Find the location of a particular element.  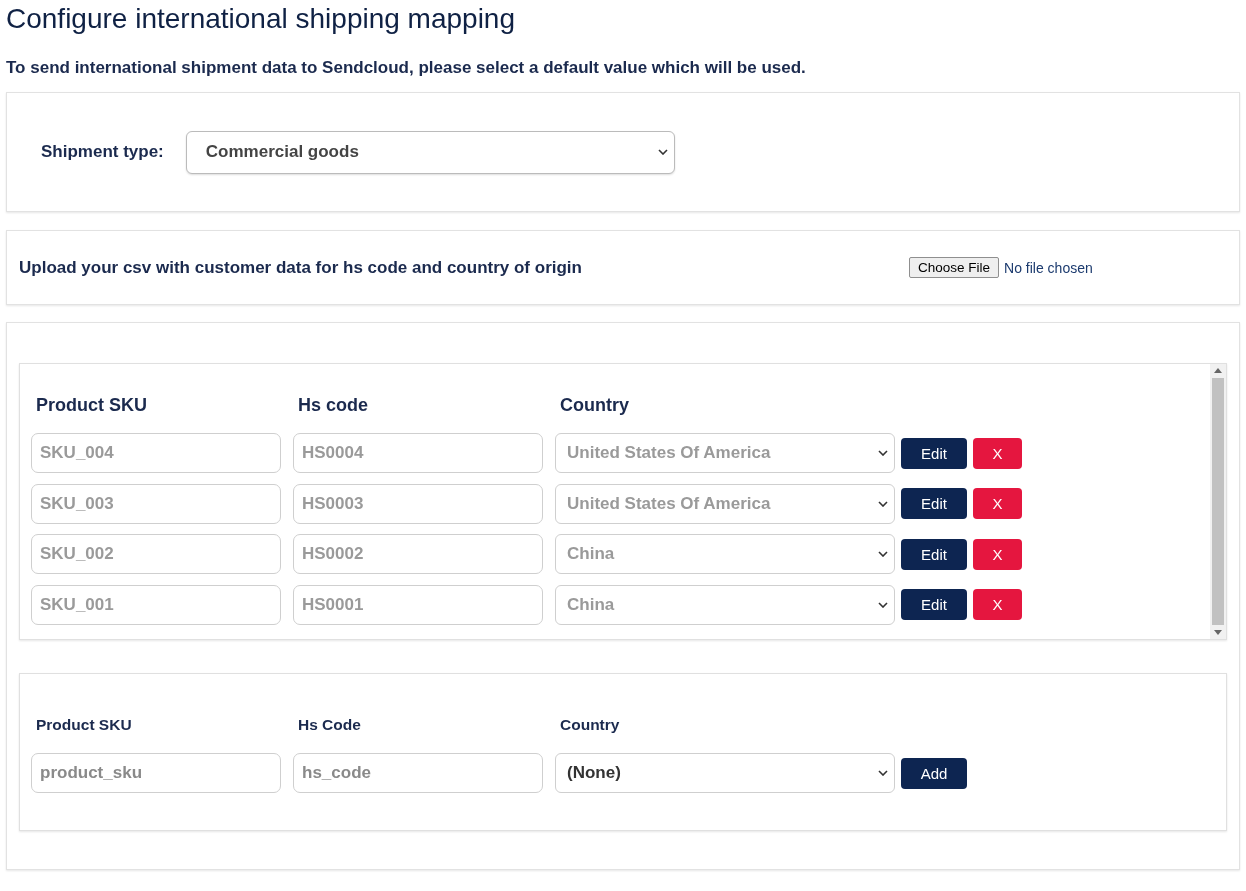

page-title: Configure international shipping mapping is located at coordinates (261, 19).